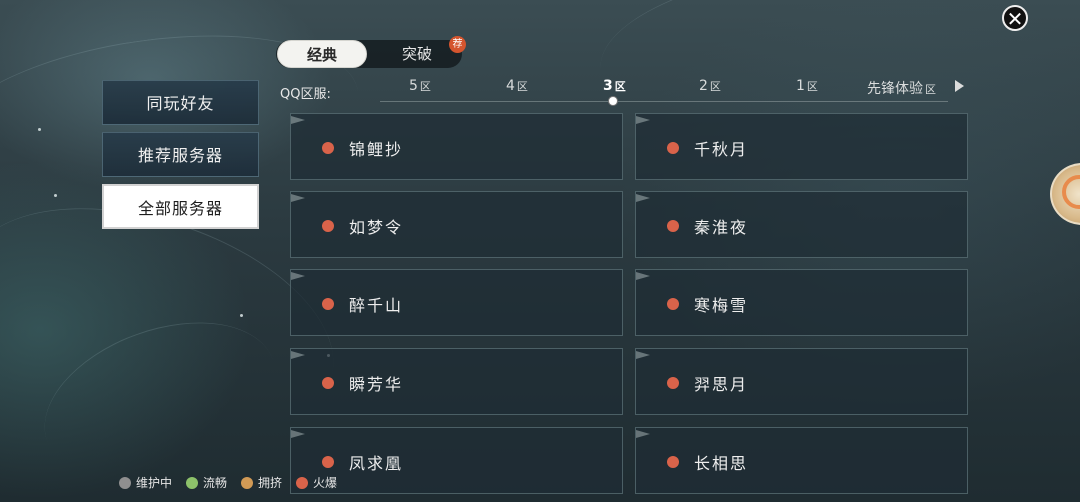  Describe the element at coordinates (1071, 192) in the screenshot. I see `assistant-ring-icon` at that location.